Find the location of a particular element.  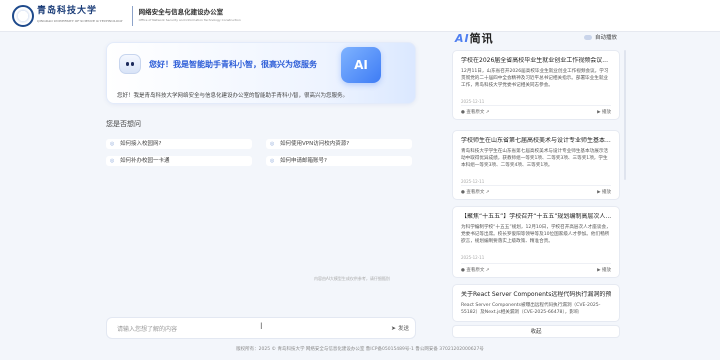

text-cursor-icon: I is located at coordinates (261, 327).